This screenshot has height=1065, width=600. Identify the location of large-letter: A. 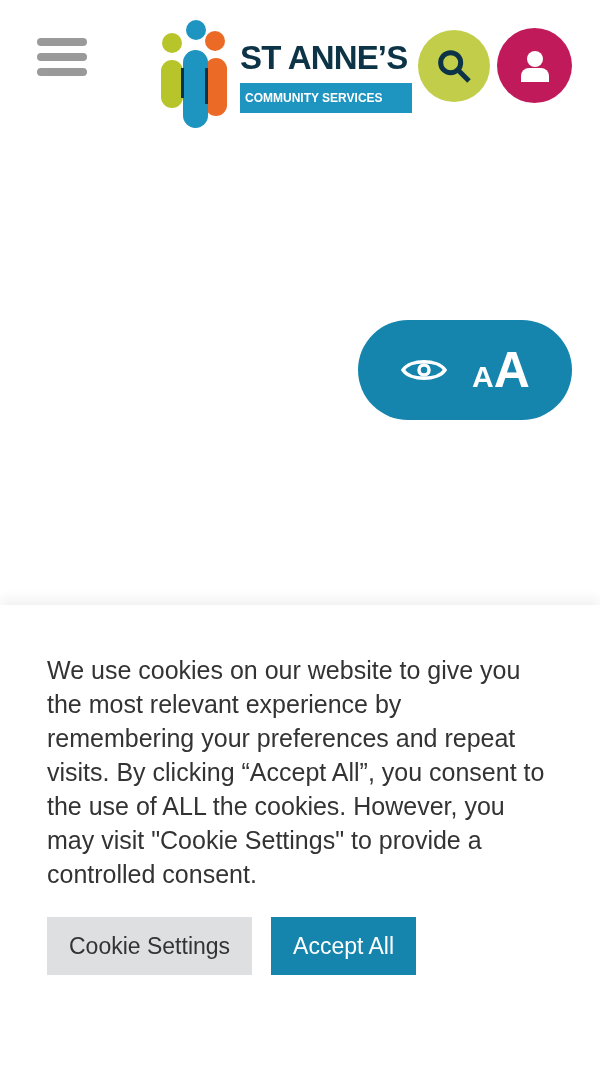
(511, 370).